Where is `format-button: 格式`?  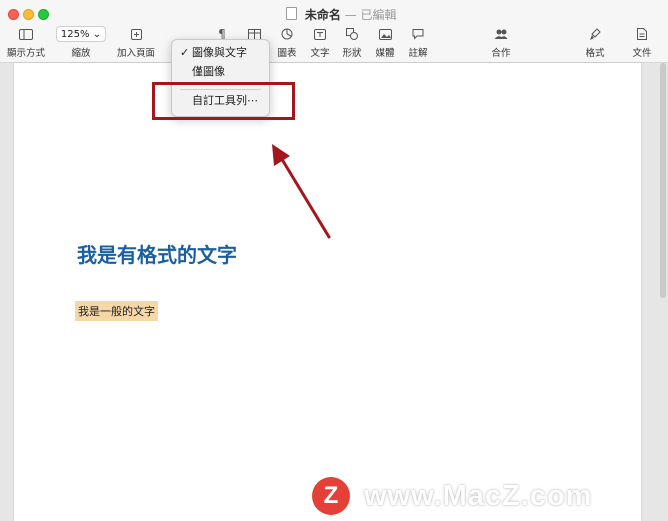 format-button: 格式 is located at coordinates (595, 42).